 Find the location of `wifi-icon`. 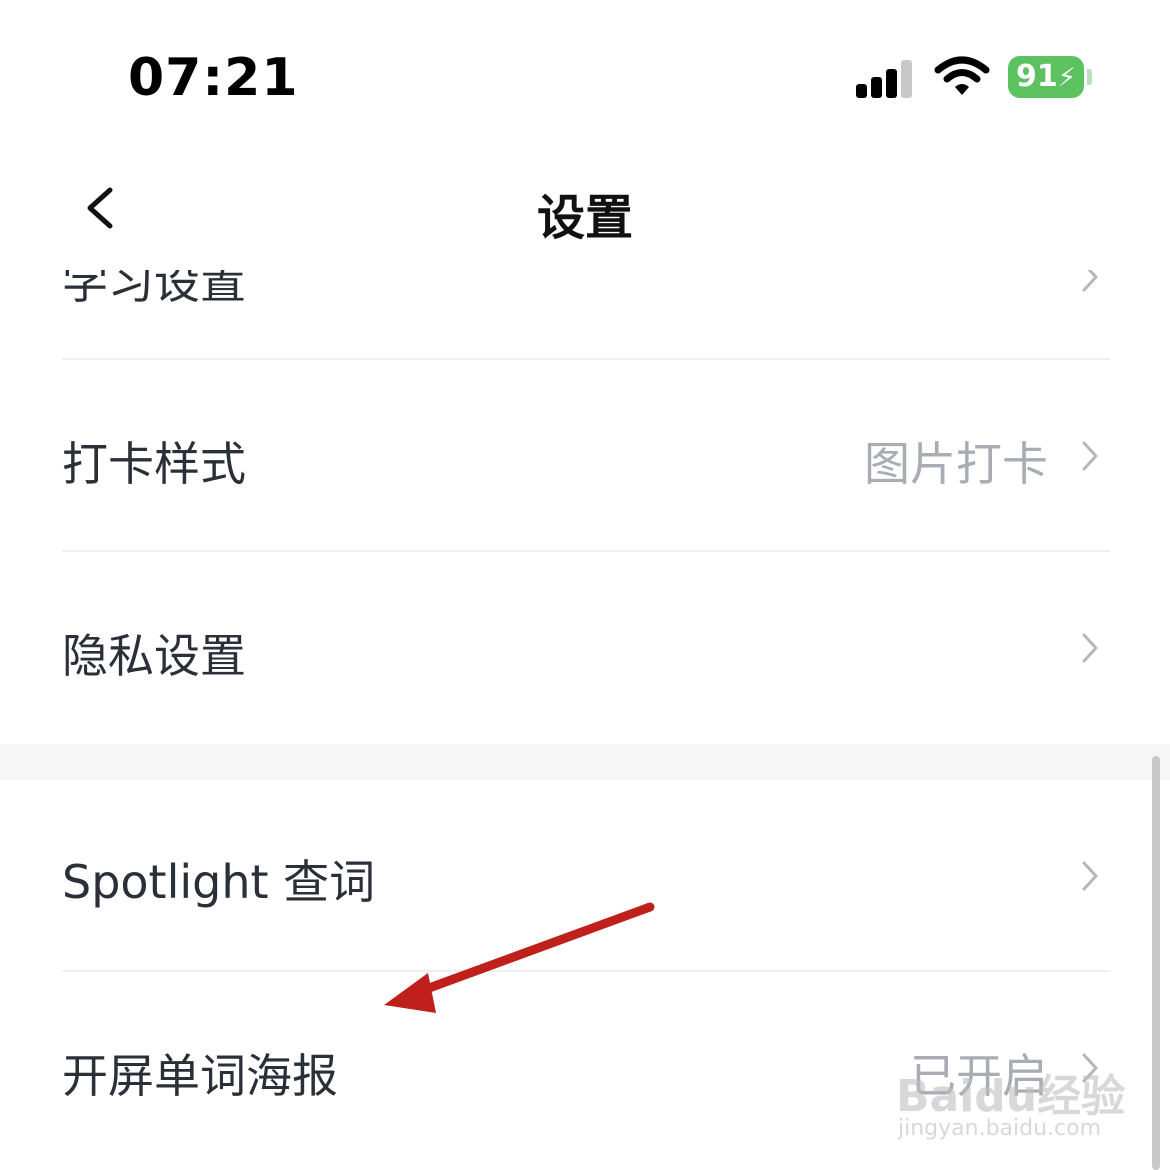

wifi-icon is located at coordinates (962, 75).